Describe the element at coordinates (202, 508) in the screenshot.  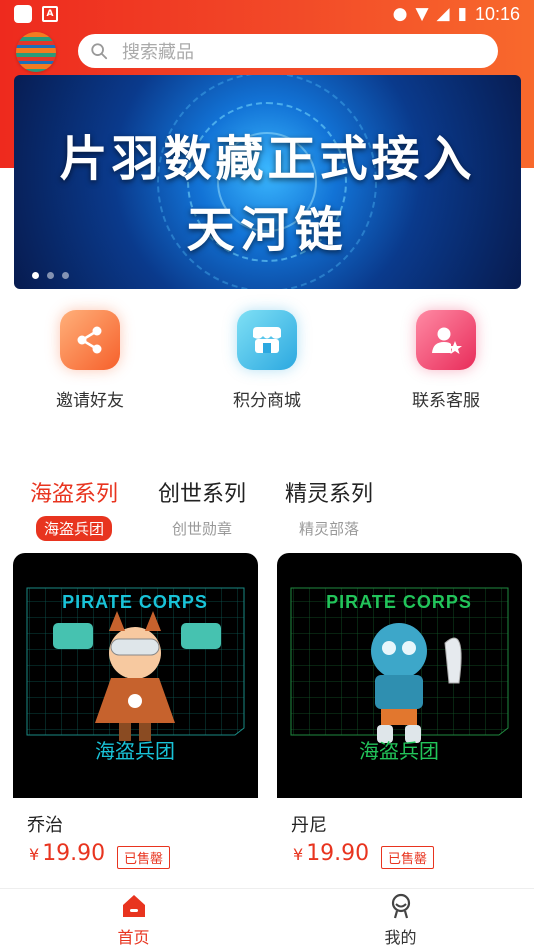
I see `tab-genesis-series: 创世系列 创世勋章` at that location.